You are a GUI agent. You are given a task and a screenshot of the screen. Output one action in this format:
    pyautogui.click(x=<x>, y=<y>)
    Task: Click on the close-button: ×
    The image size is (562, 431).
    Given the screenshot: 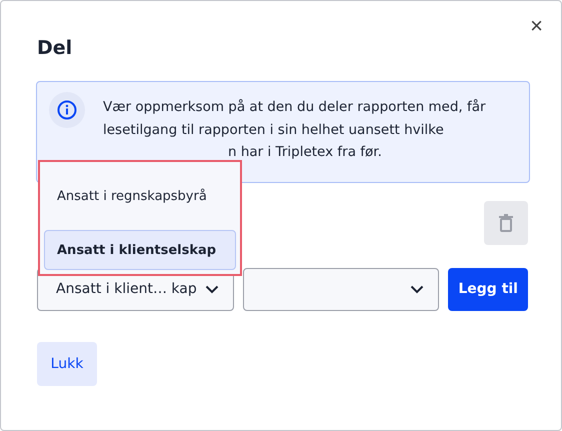 What is the action you would take?
    pyautogui.click(x=536, y=26)
    